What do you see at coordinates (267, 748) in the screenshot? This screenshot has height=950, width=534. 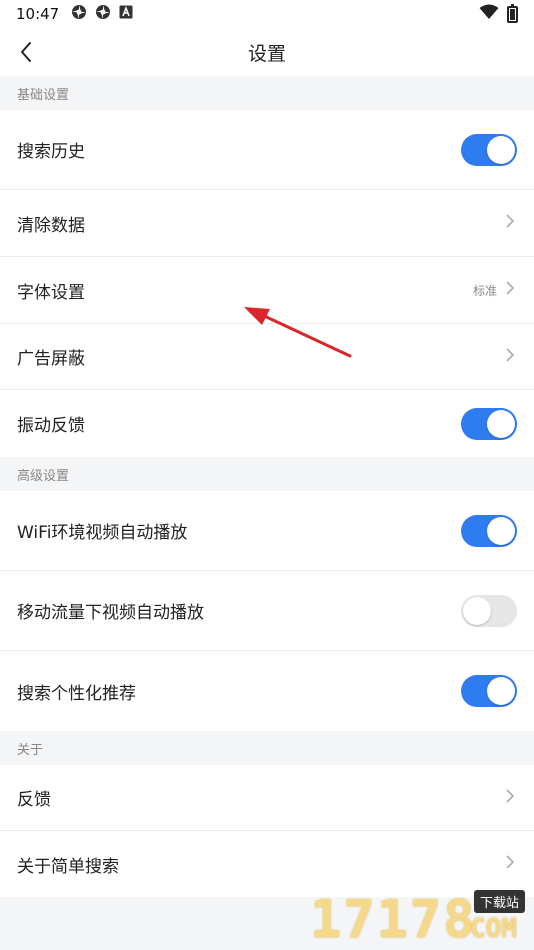 I see `section-header-about: 关于` at bounding box center [267, 748].